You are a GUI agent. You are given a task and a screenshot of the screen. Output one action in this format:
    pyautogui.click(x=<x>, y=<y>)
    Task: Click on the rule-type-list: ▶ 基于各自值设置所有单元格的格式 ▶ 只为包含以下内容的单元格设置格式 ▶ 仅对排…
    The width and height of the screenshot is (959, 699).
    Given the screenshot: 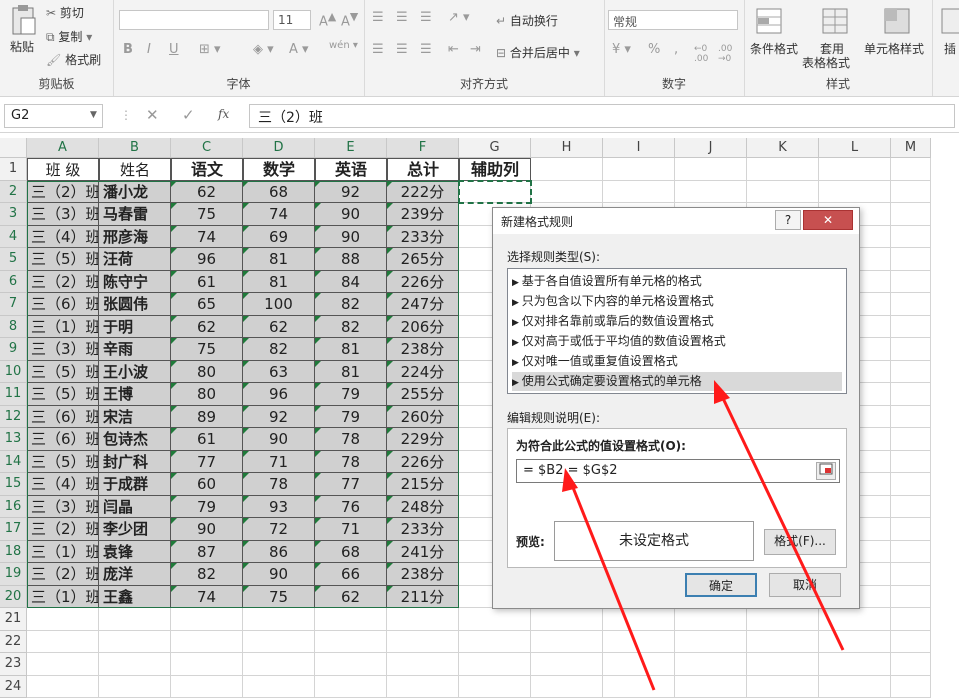 What is the action you would take?
    pyautogui.click(x=677, y=331)
    